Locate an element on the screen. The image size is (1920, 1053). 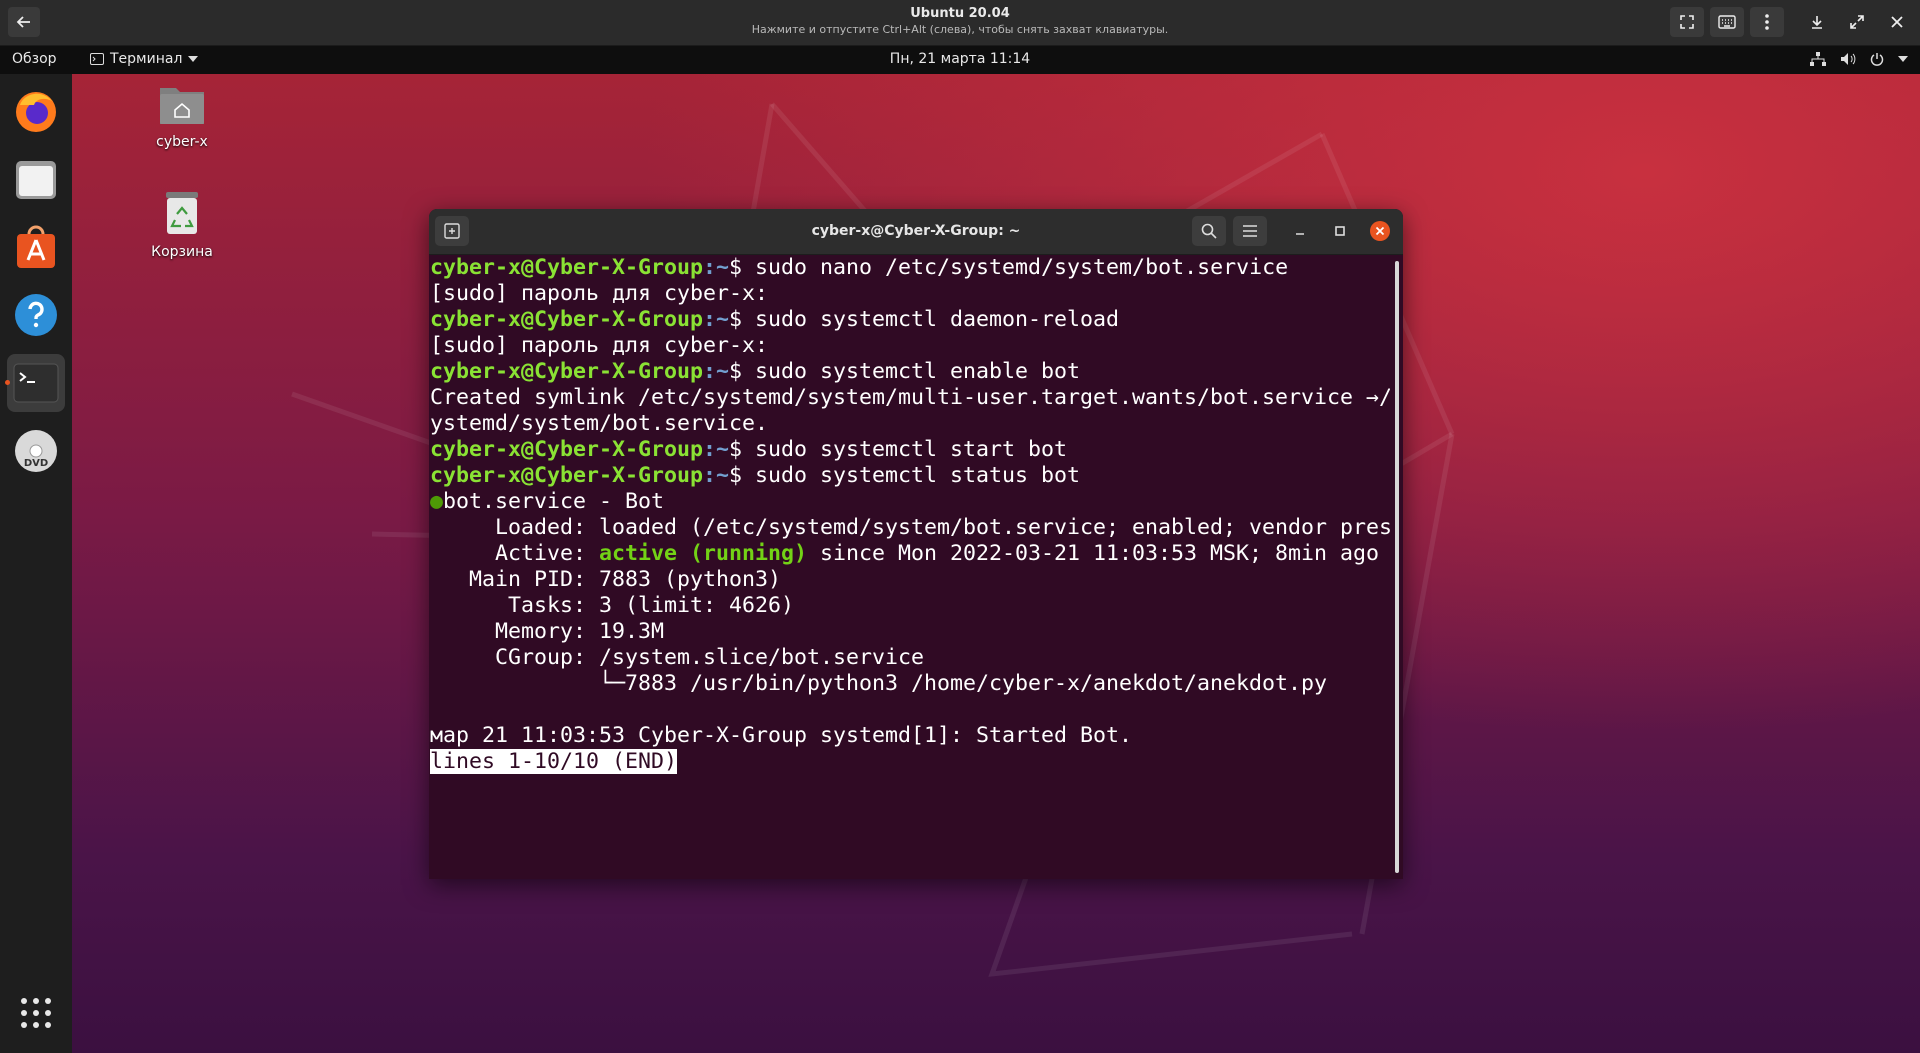
activities-button: Обзор is located at coordinates (34, 59).